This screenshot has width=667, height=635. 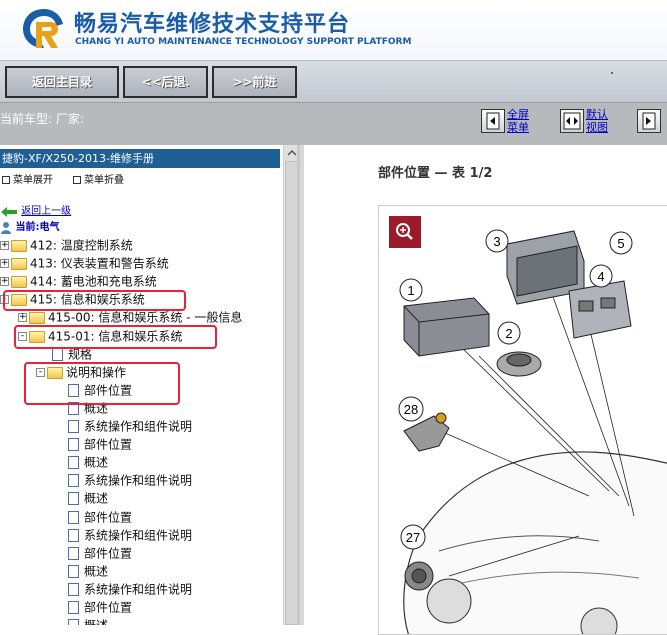 I want to click on tree-item-label: 规格, so click(x=80, y=354).